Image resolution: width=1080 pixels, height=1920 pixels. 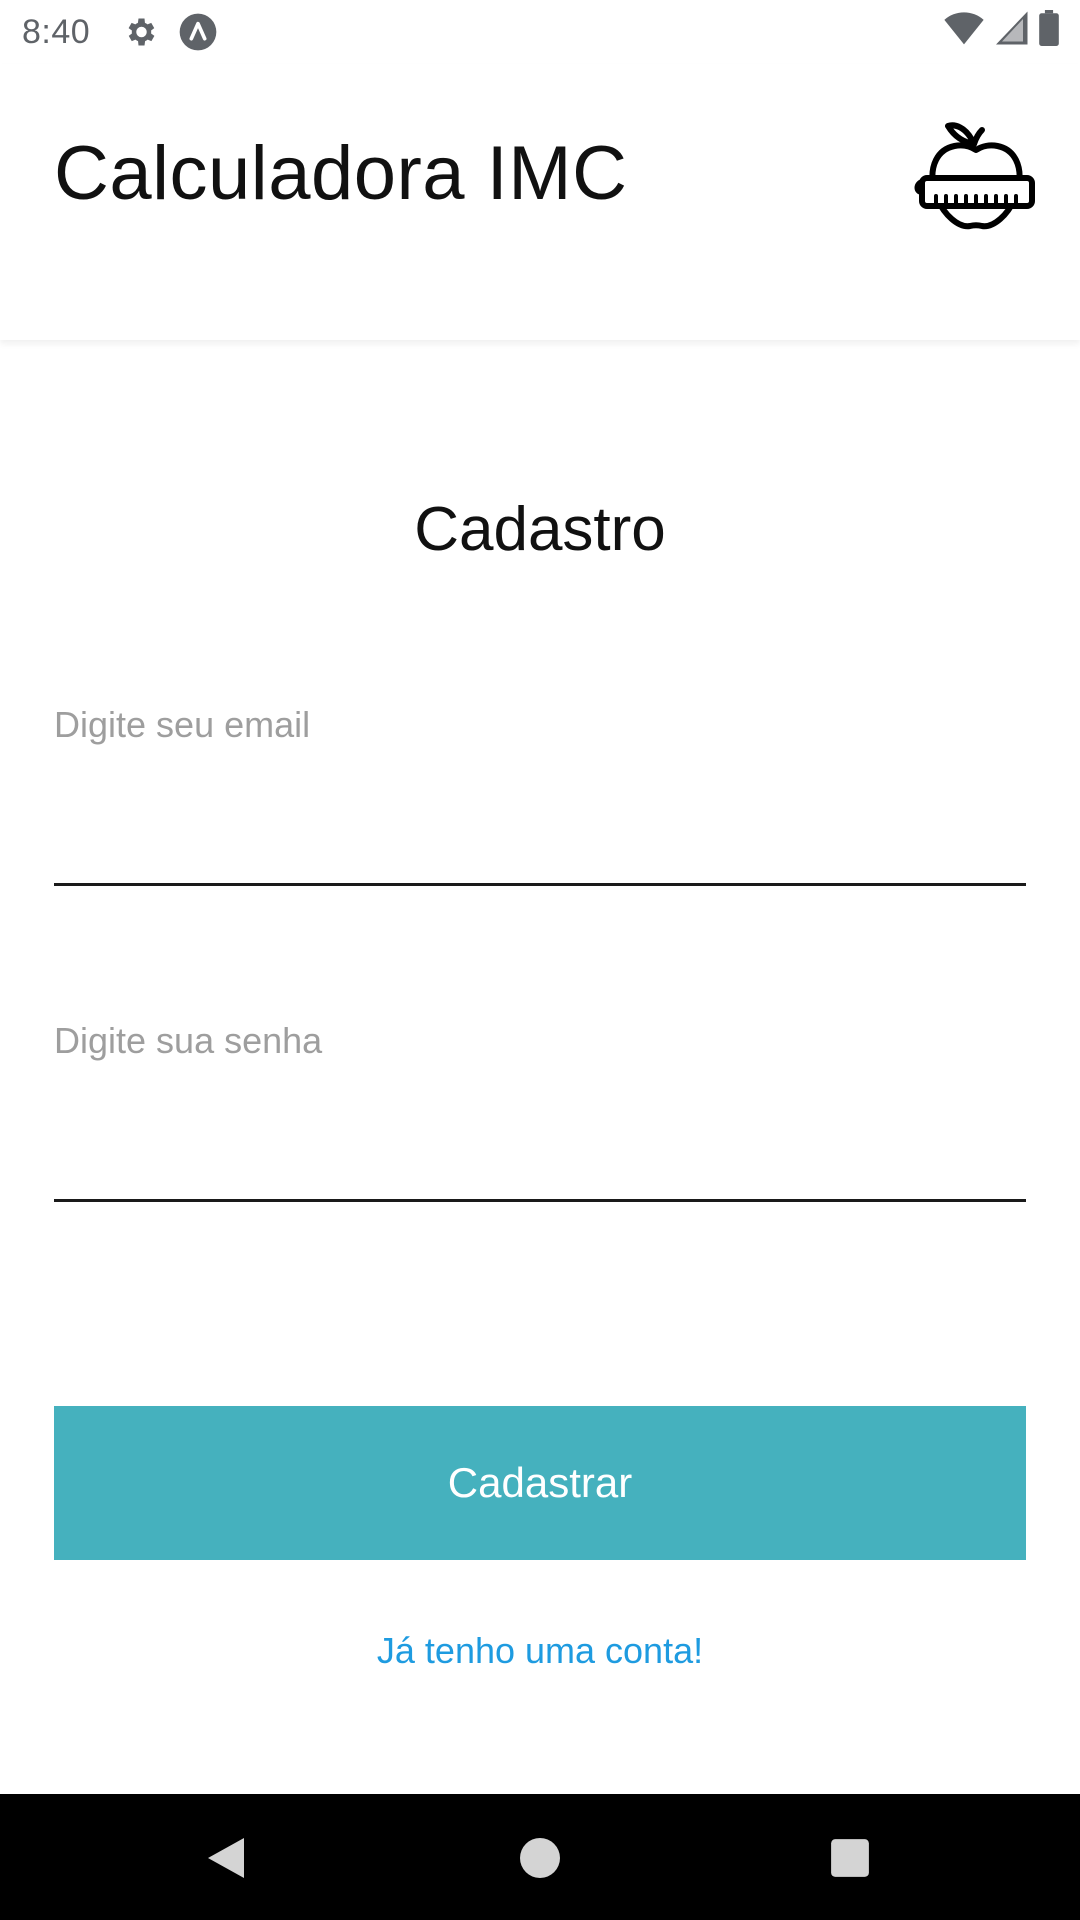 What do you see at coordinates (188, 1040) in the screenshot?
I see `password-field-placeholder: Digite sua senha` at bounding box center [188, 1040].